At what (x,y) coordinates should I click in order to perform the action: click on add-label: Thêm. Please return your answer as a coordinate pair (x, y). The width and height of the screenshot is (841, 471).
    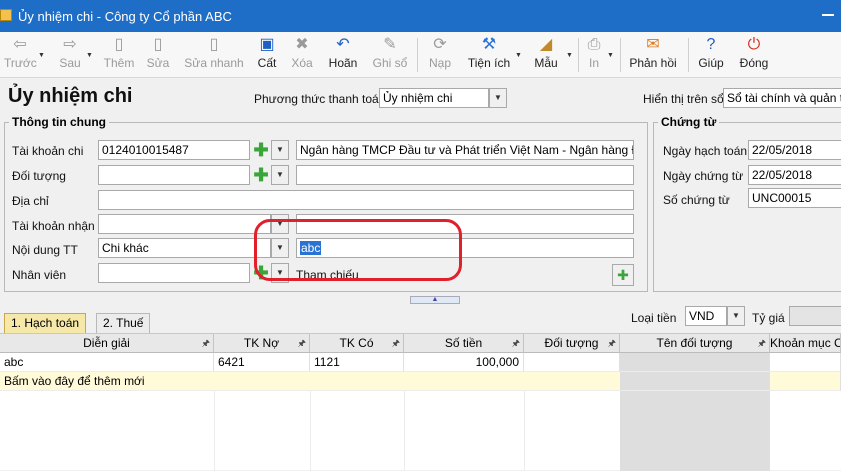
    Looking at the image, I should click on (119, 63).